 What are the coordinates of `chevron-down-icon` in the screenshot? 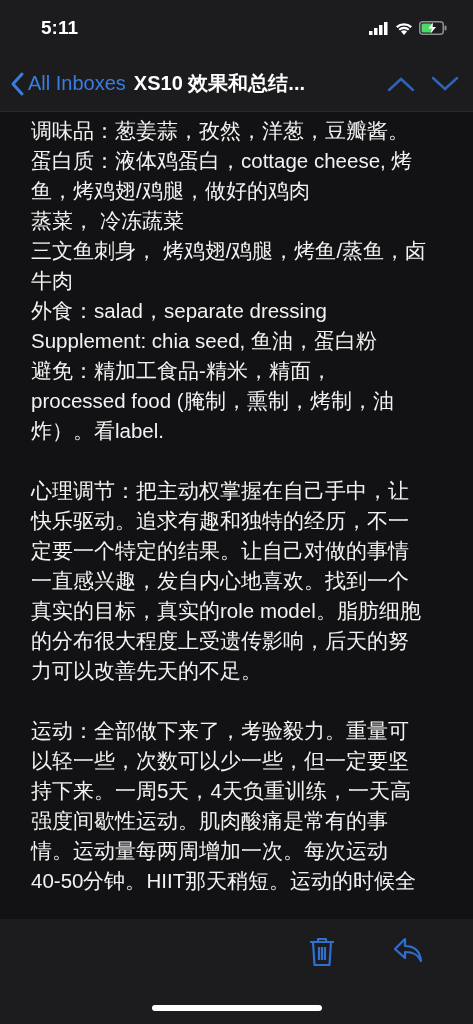 It's located at (445, 83).